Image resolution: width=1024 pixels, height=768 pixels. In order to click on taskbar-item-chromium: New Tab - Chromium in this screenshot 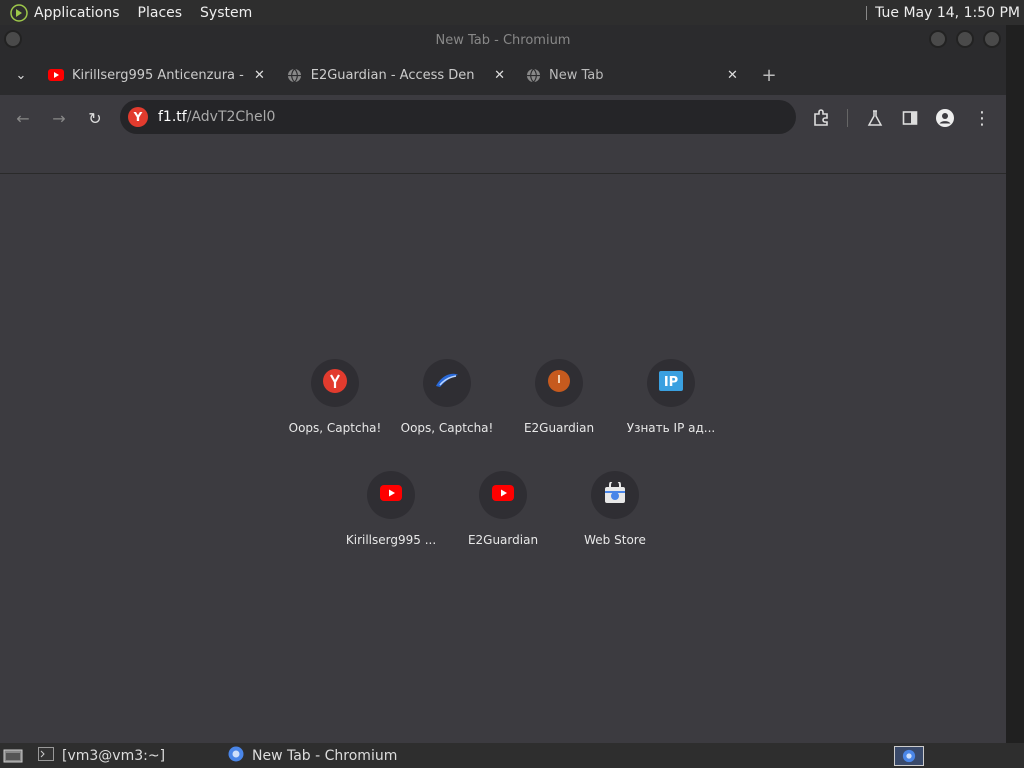, I will do `click(312, 755)`.